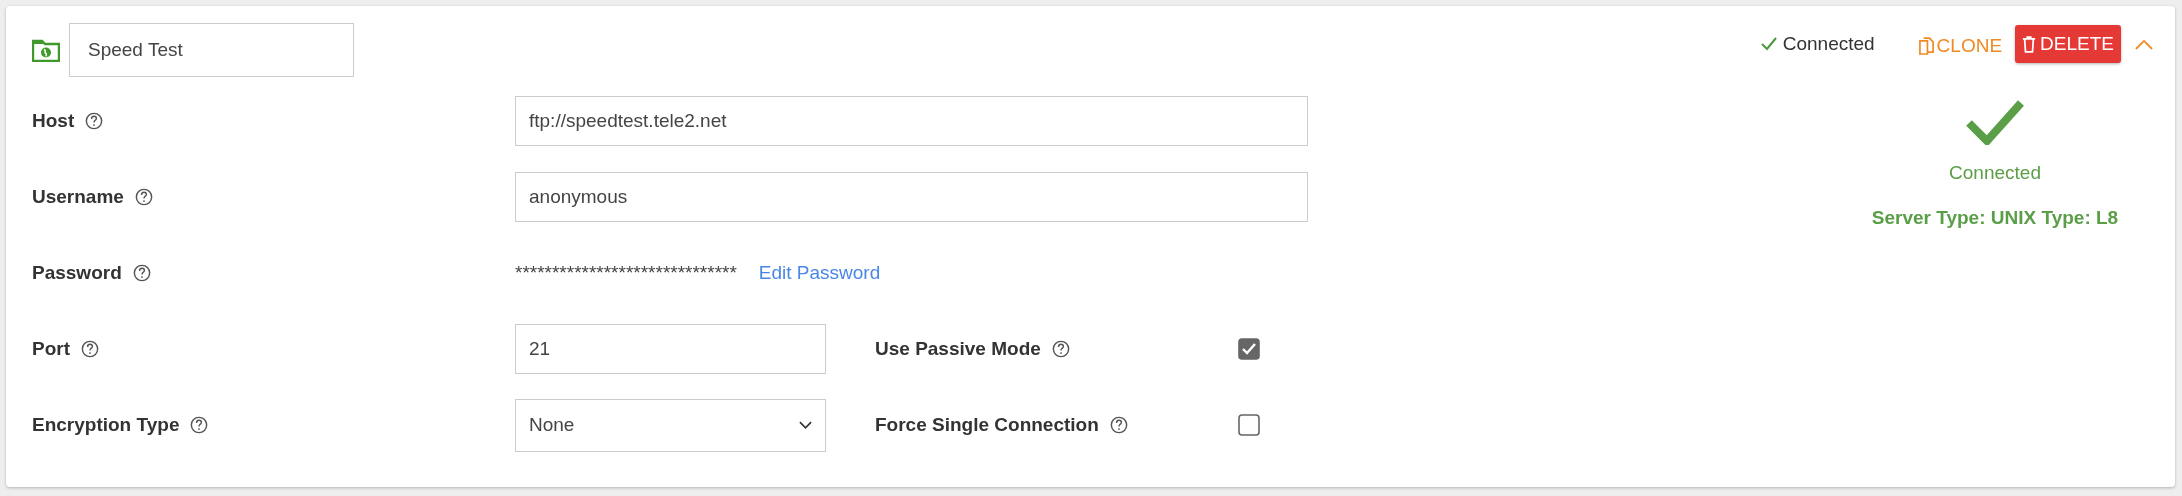 The height and width of the screenshot is (496, 2182). What do you see at coordinates (1995, 173) in the screenshot?
I see `connection-status: Connected` at bounding box center [1995, 173].